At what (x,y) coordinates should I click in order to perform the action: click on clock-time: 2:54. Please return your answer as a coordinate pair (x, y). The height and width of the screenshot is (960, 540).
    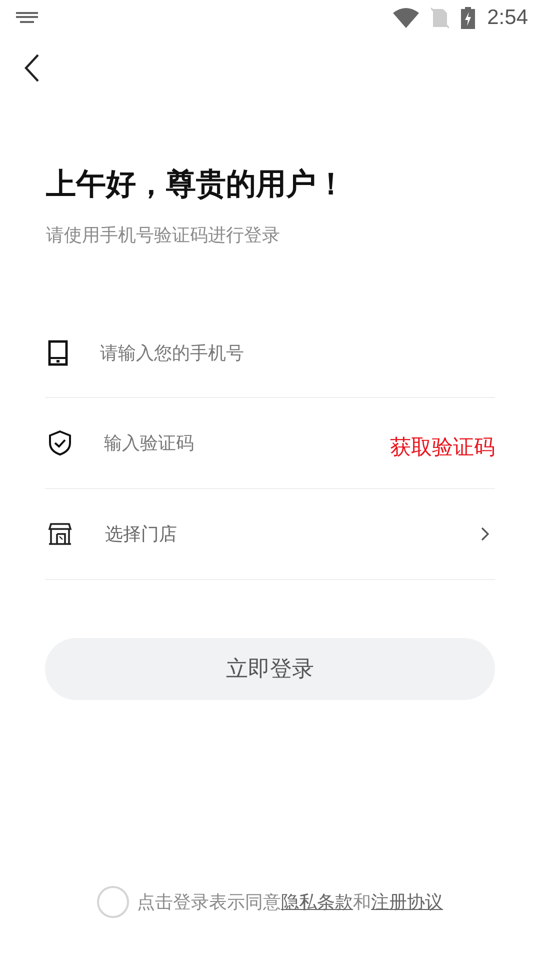
    Looking at the image, I should click on (507, 18).